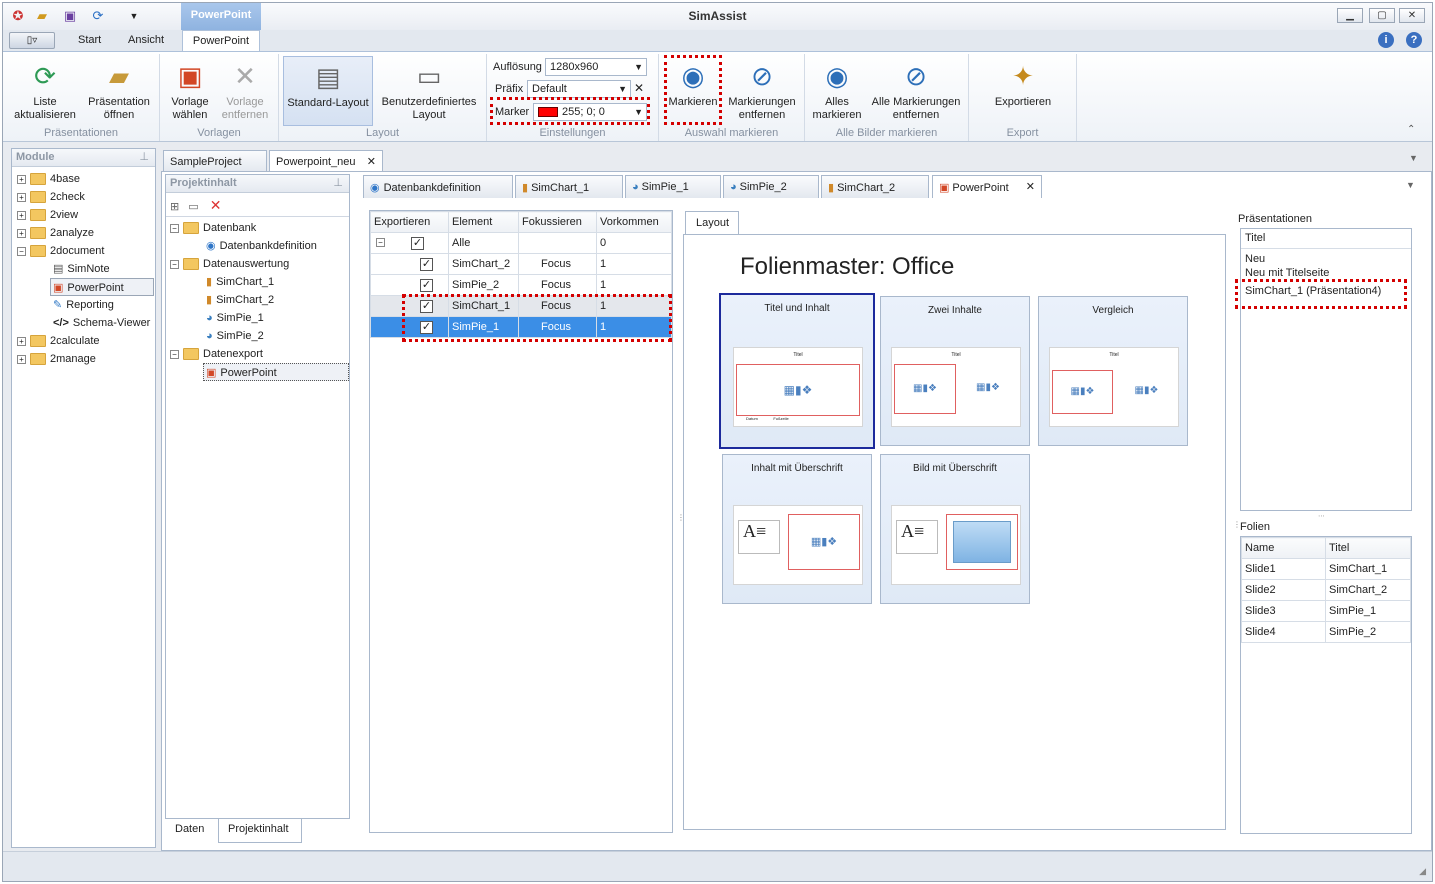  I want to click on slide-layout-two-content: Zwei Inhalte Titel ▦▮❖ ▦▮❖, so click(955, 371).